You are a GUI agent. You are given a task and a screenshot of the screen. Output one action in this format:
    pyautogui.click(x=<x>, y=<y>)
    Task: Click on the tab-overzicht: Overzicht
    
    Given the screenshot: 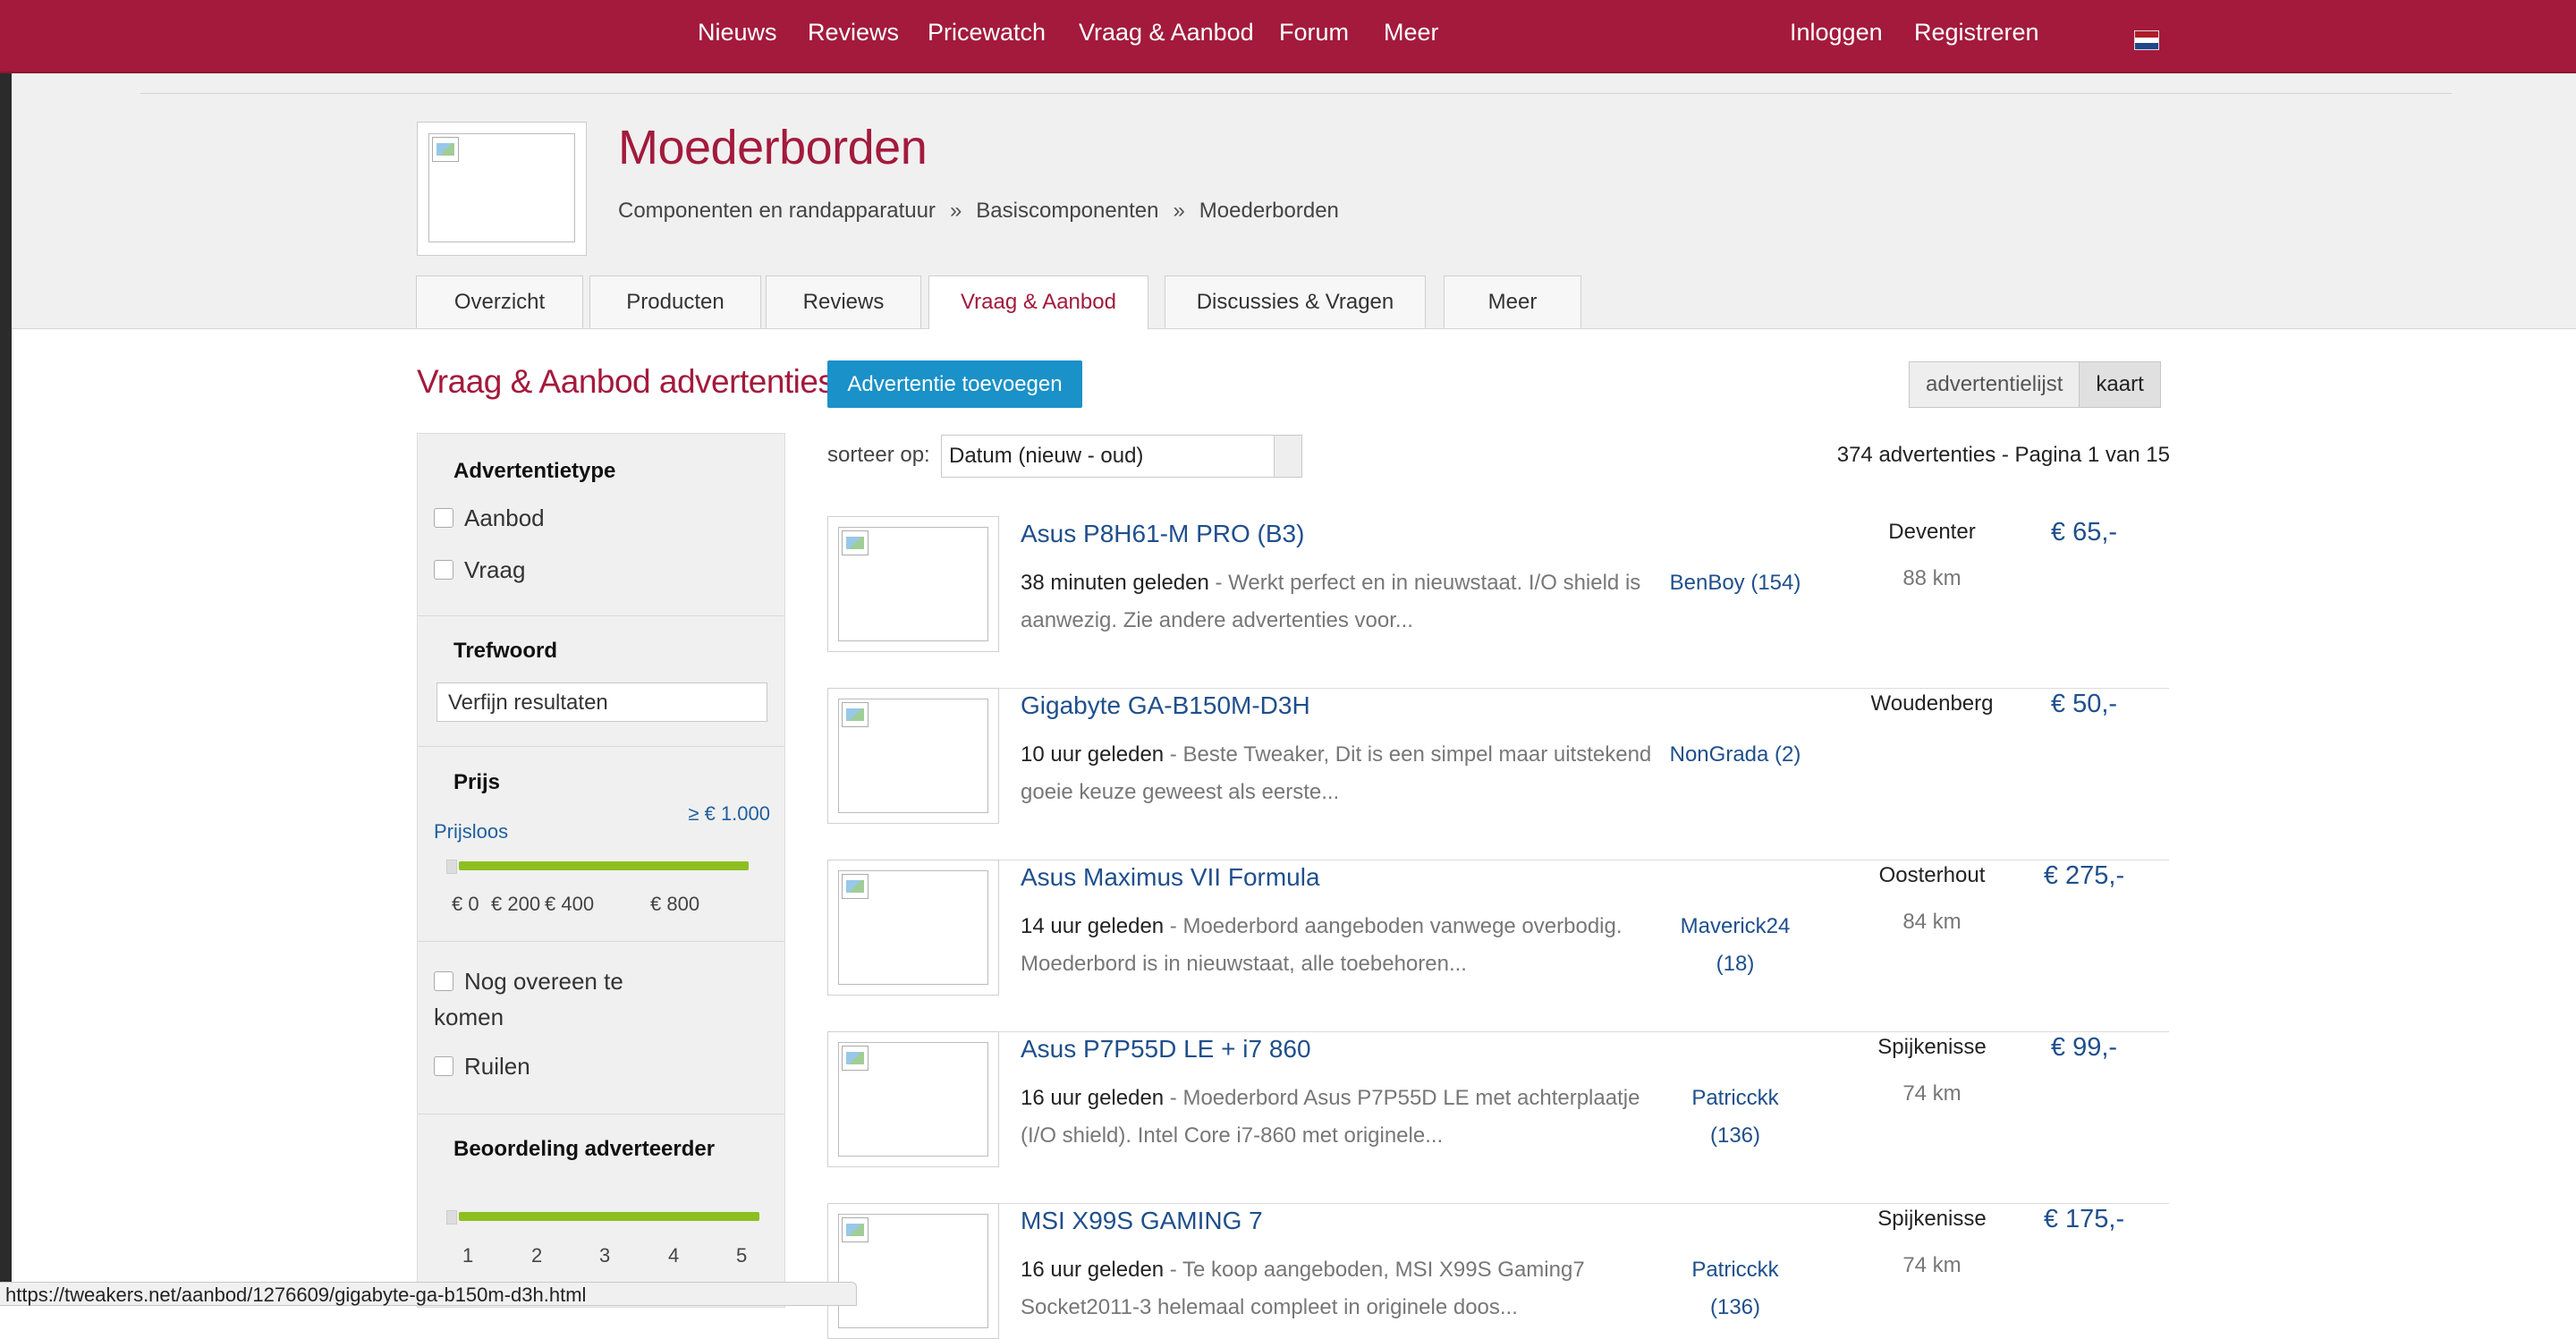 What is the action you would take?
    pyautogui.click(x=499, y=301)
    